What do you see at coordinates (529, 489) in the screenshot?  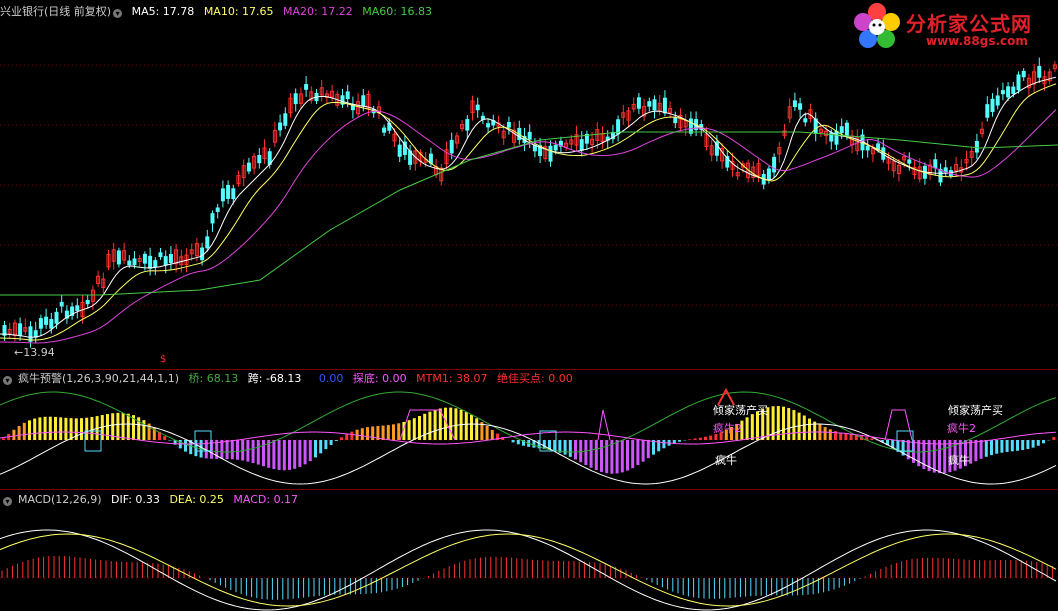 I see `panel-divider` at bounding box center [529, 489].